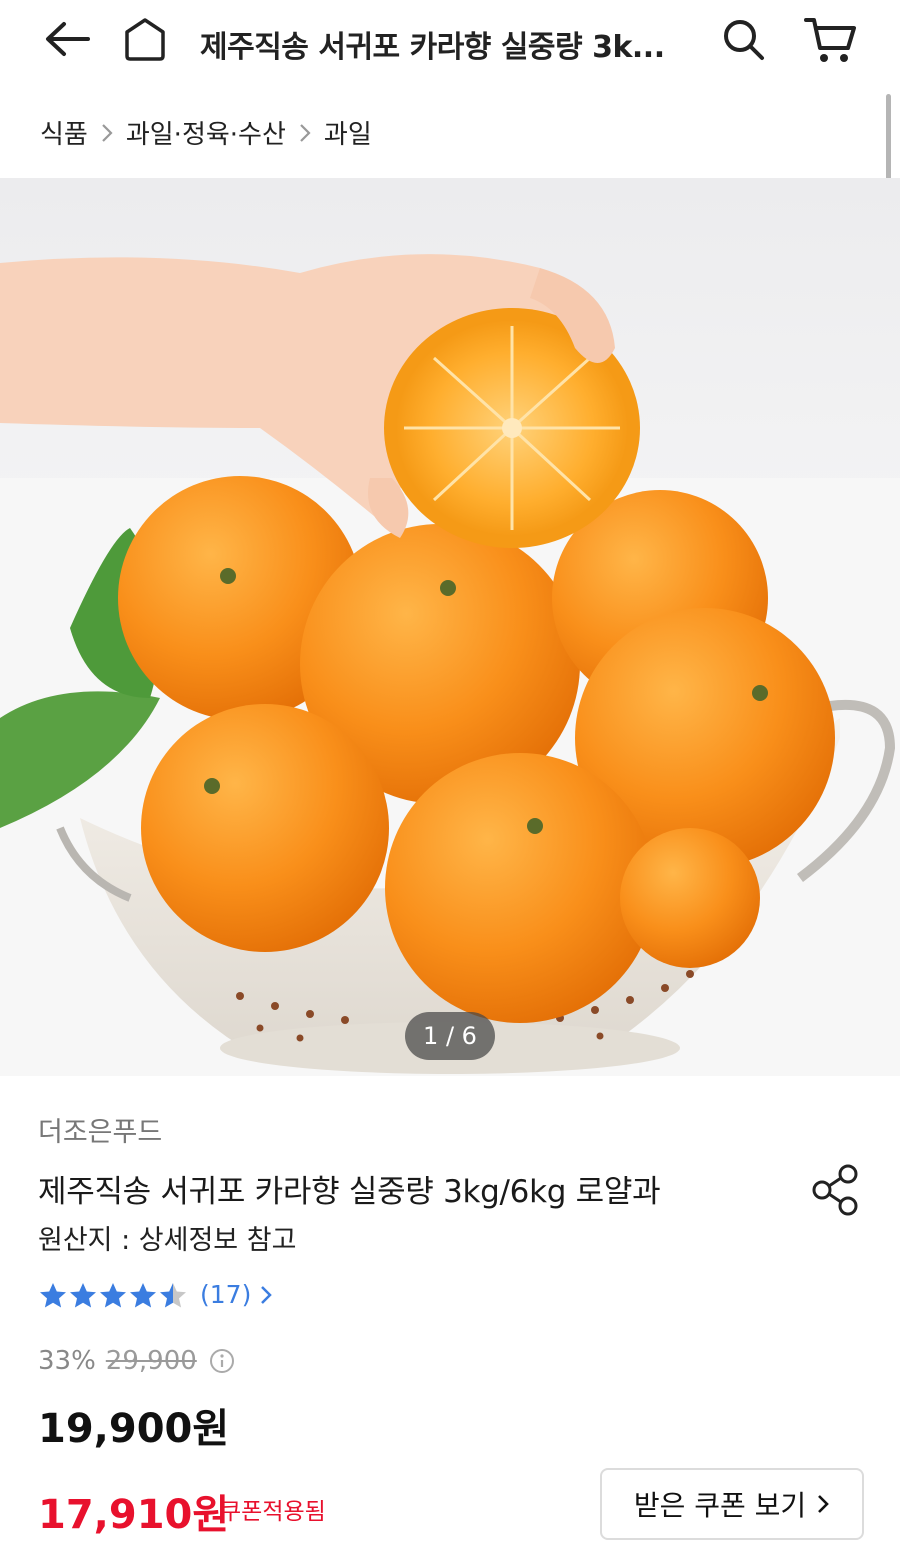 The height and width of the screenshot is (1552, 900). Describe the element at coordinates (64, 132) in the screenshot. I see `breadcrumb-item-food: 식품` at that location.